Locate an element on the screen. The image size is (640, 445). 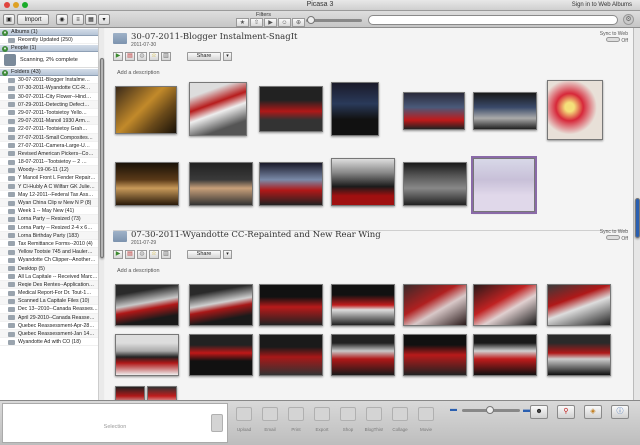
sidebar-folder-item: Wyandotte Ad with CO (18) is located at coordinates (51, 342).